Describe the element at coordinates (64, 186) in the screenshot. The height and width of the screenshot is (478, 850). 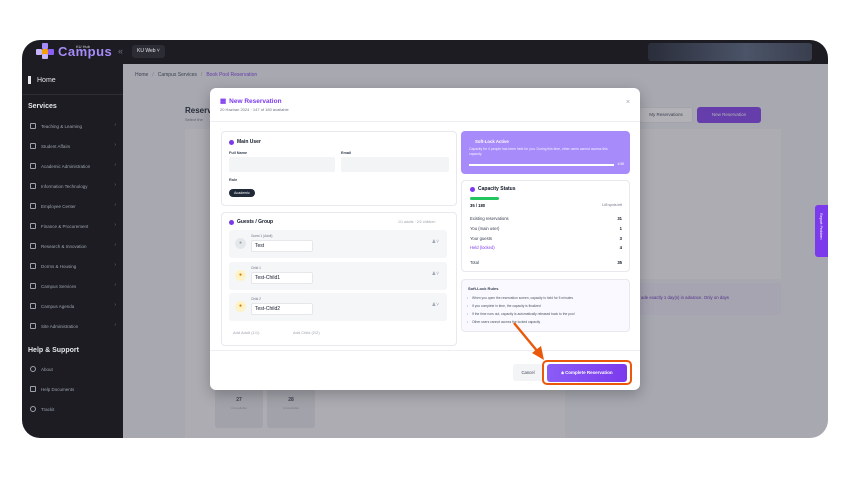
I see `sidebar-item-label: Information Technology` at that location.